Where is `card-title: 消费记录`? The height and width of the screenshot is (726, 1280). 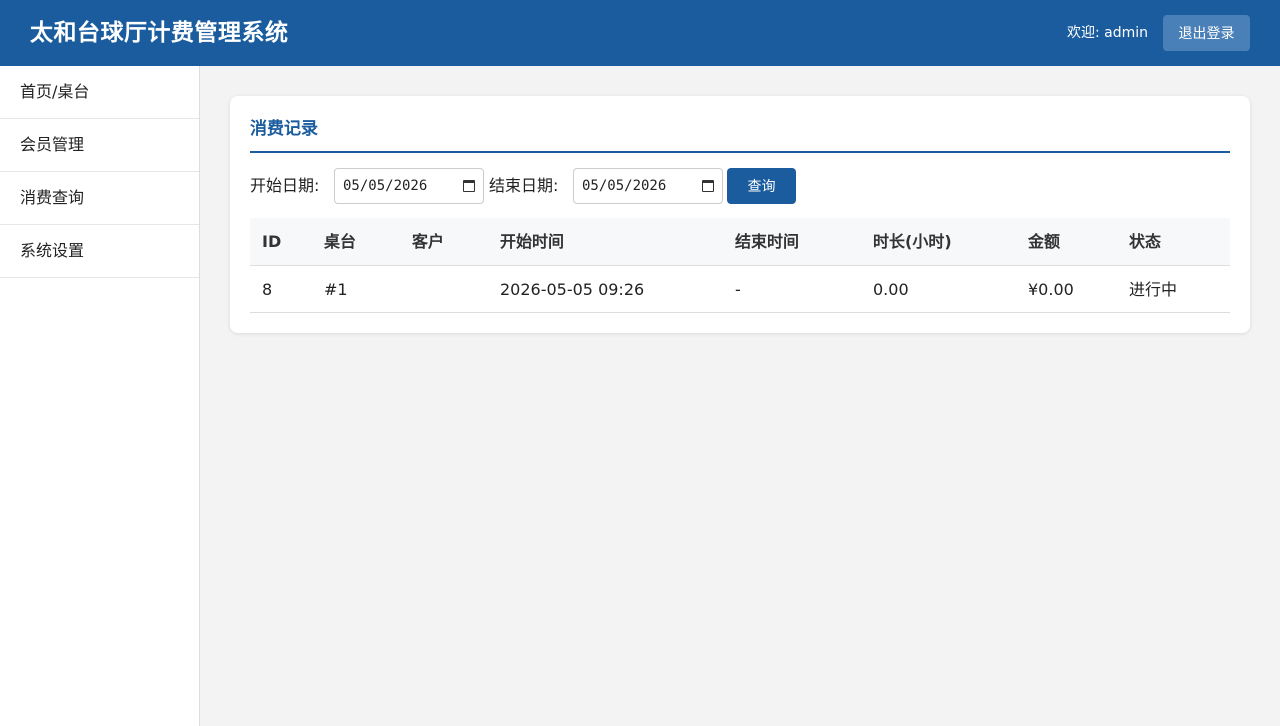
card-title: 消费记录 is located at coordinates (740, 134).